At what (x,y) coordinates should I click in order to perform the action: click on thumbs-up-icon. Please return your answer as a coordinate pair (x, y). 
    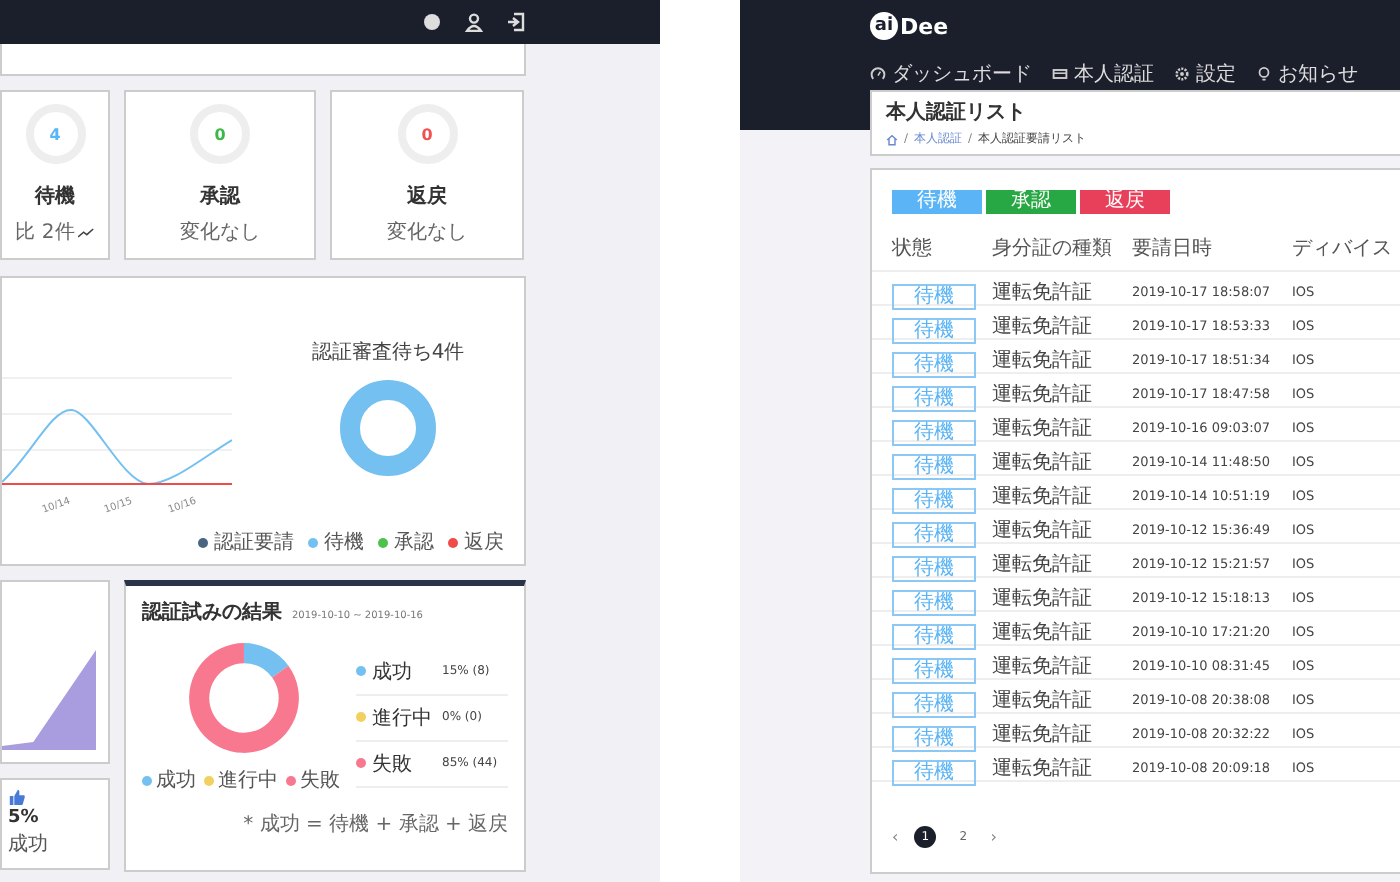
    Looking at the image, I should click on (17, 797).